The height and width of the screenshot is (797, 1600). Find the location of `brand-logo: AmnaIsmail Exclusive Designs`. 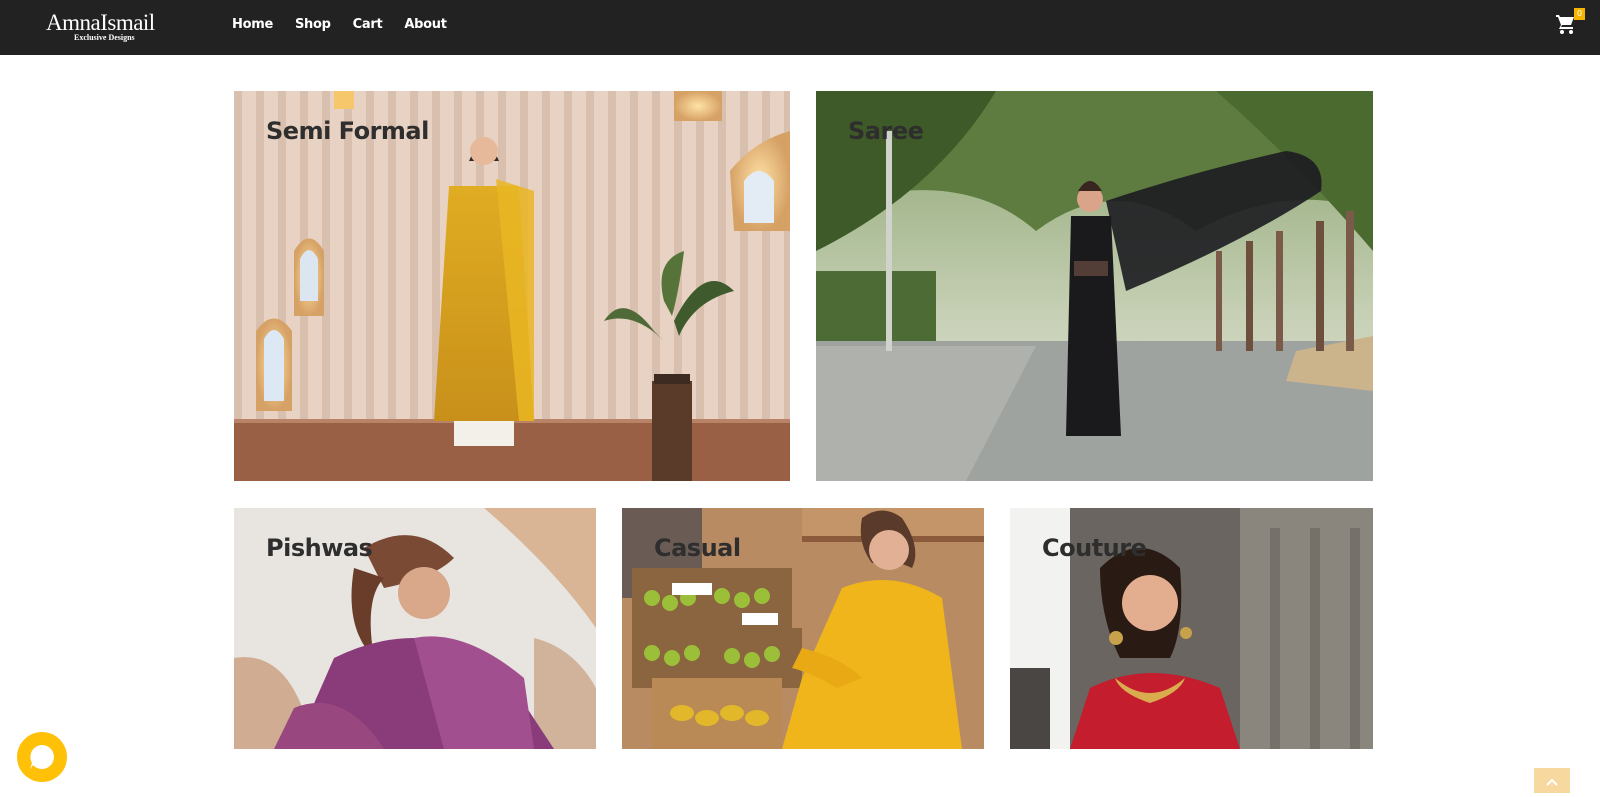

brand-logo: AmnaIsmail Exclusive Designs is located at coordinates (106, 27).